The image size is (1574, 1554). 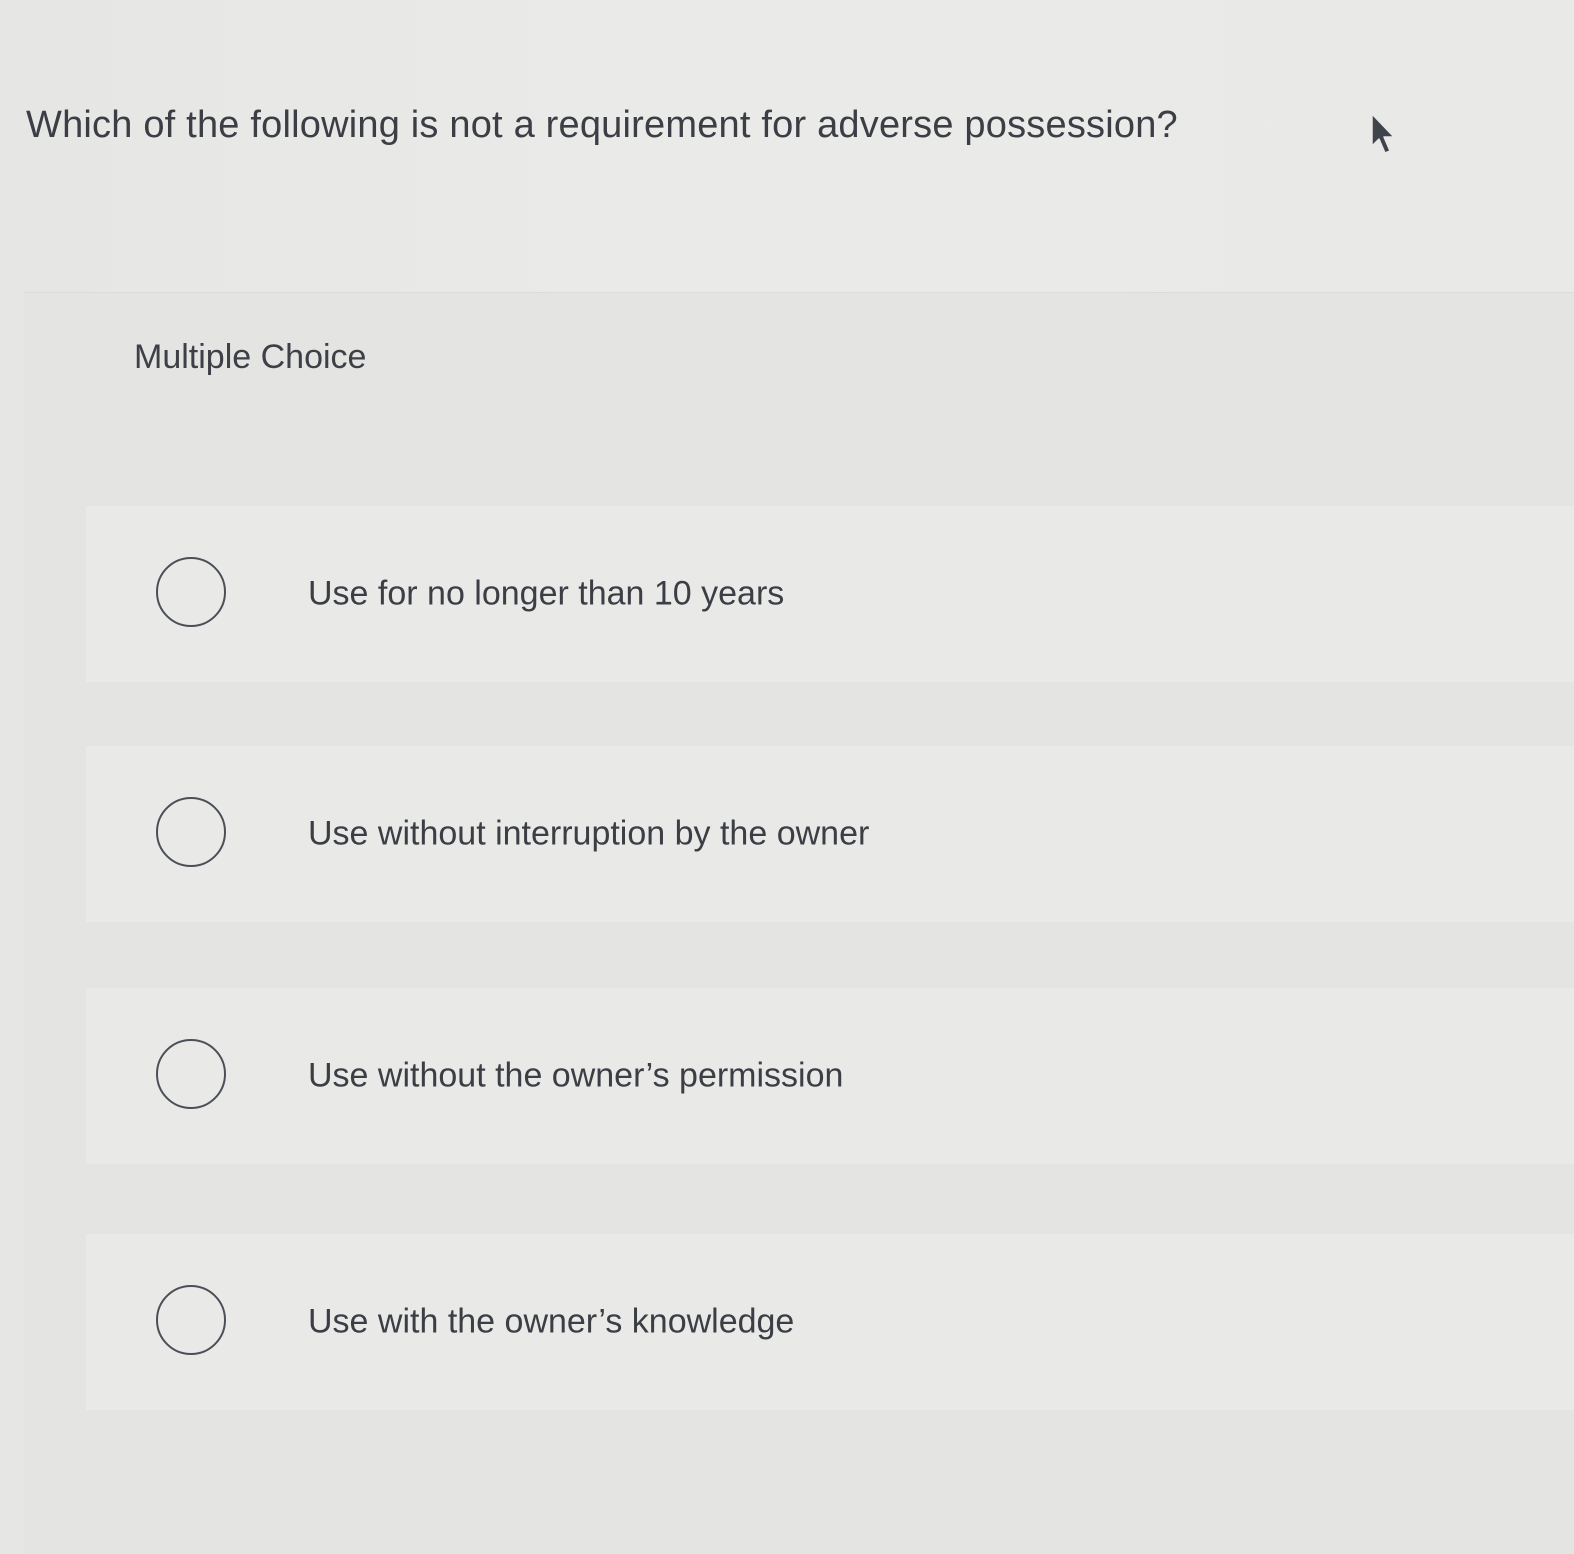 I want to click on option-3: Use without the owner’s permission, so click(x=830, y=1076).